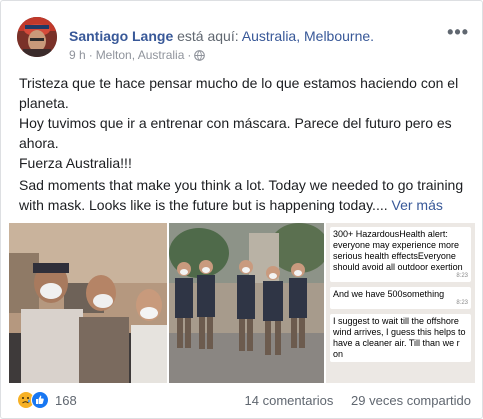 This screenshot has width=483, height=419. I want to click on reaction-count: 168, so click(66, 400).